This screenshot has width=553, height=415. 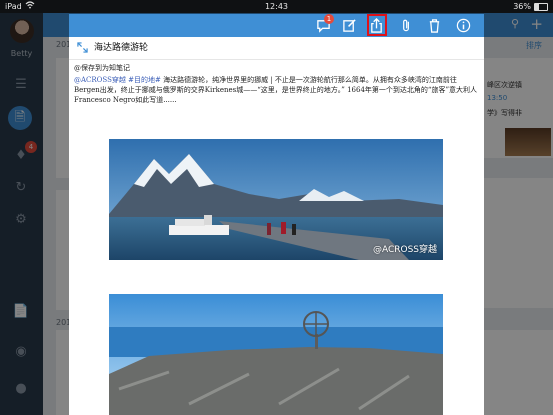 I want to click on battery-icon, so click(x=541, y=7).